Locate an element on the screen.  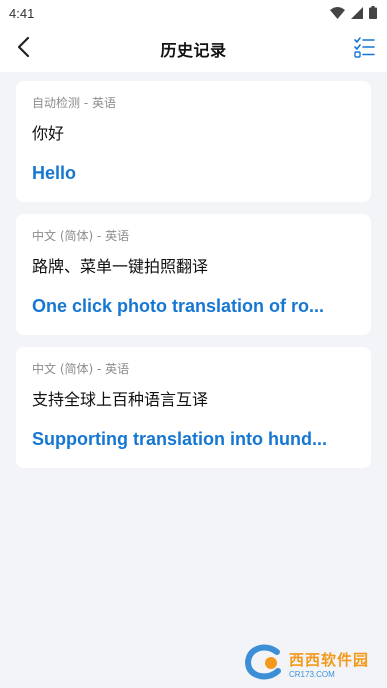
battery-icon is located at coordinates (373, 13).